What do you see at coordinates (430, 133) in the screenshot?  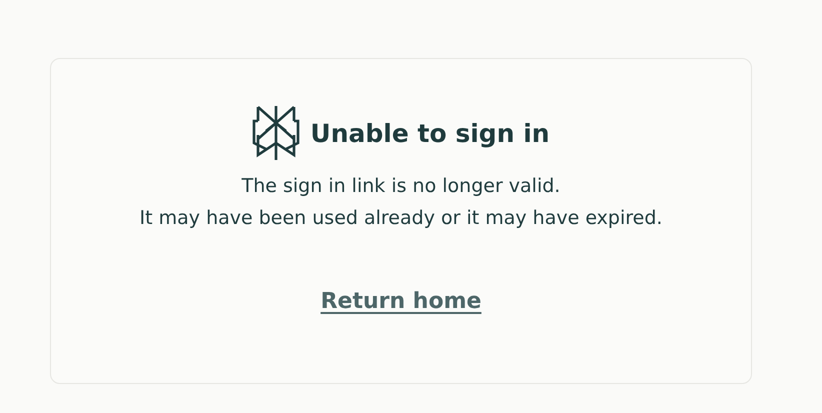 I see `page-title: Unable to sign in` at bounding box center [430, 133].